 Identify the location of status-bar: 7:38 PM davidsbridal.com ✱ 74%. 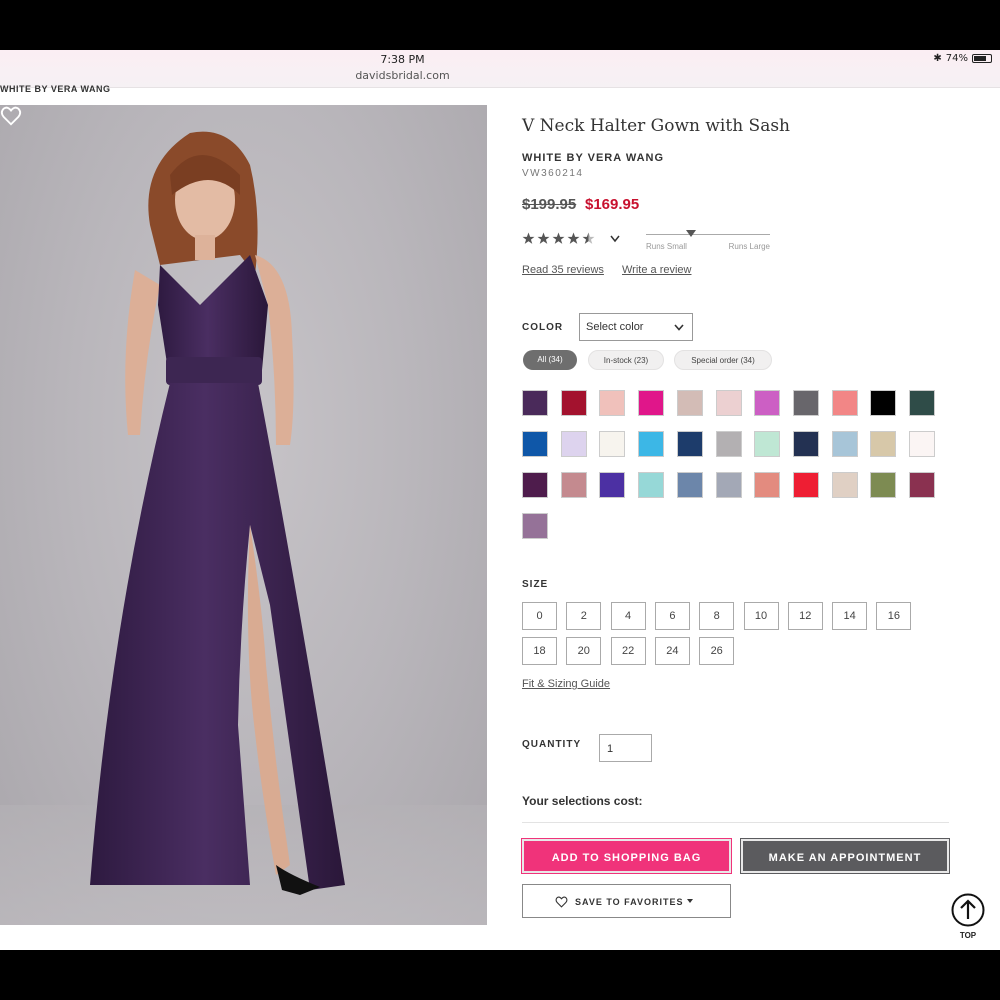
(500, 69).